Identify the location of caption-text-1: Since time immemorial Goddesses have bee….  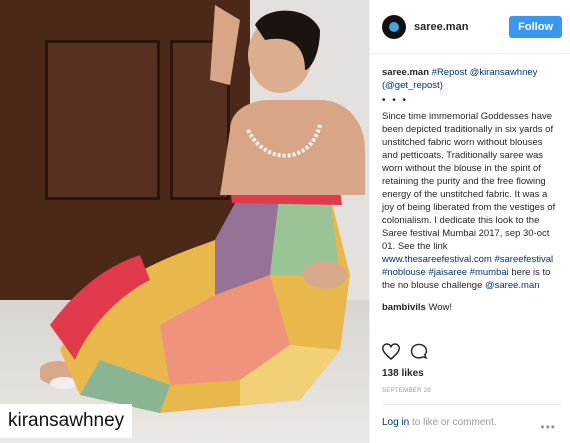
(469, 181).